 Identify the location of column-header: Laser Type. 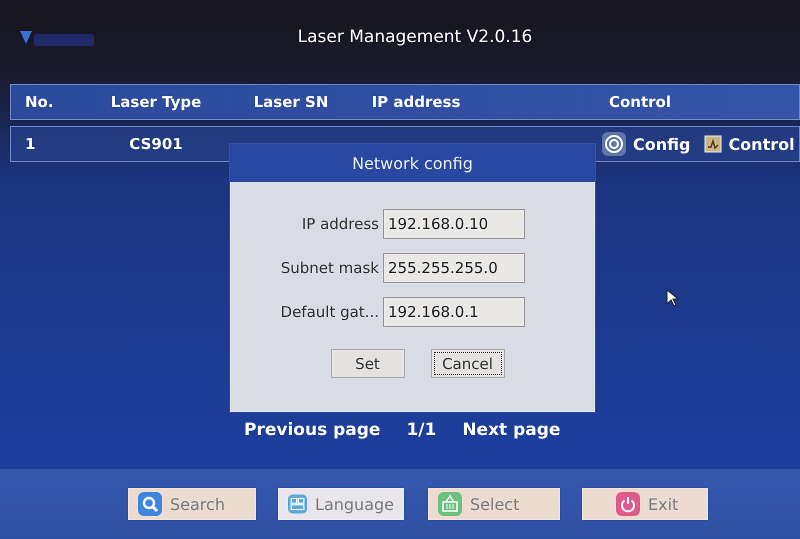
(156, 102).